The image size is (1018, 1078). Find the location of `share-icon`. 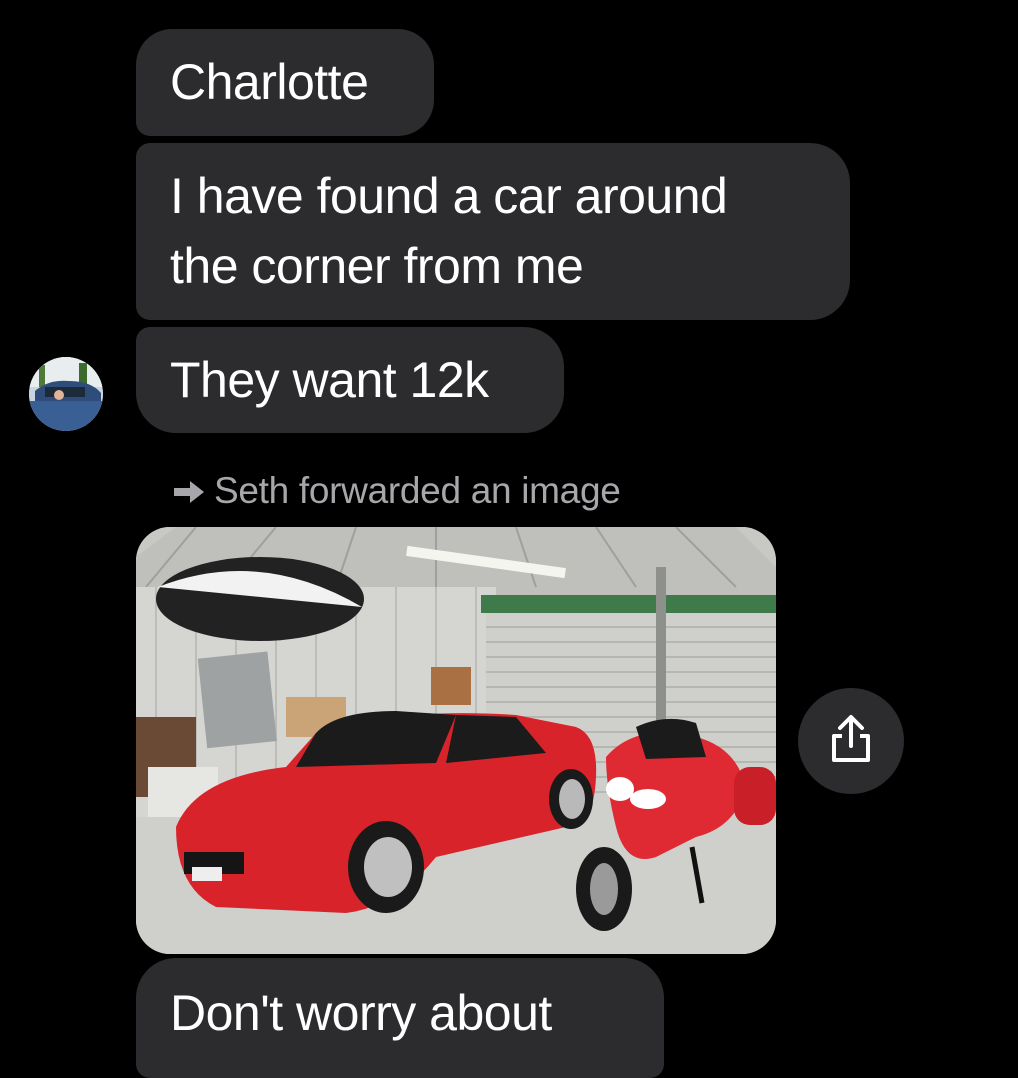

share-icon is located at coordinates (851, 741).